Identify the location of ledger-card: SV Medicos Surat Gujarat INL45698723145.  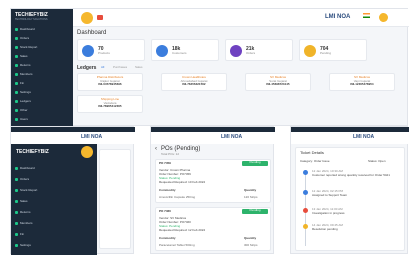
(278, 82).